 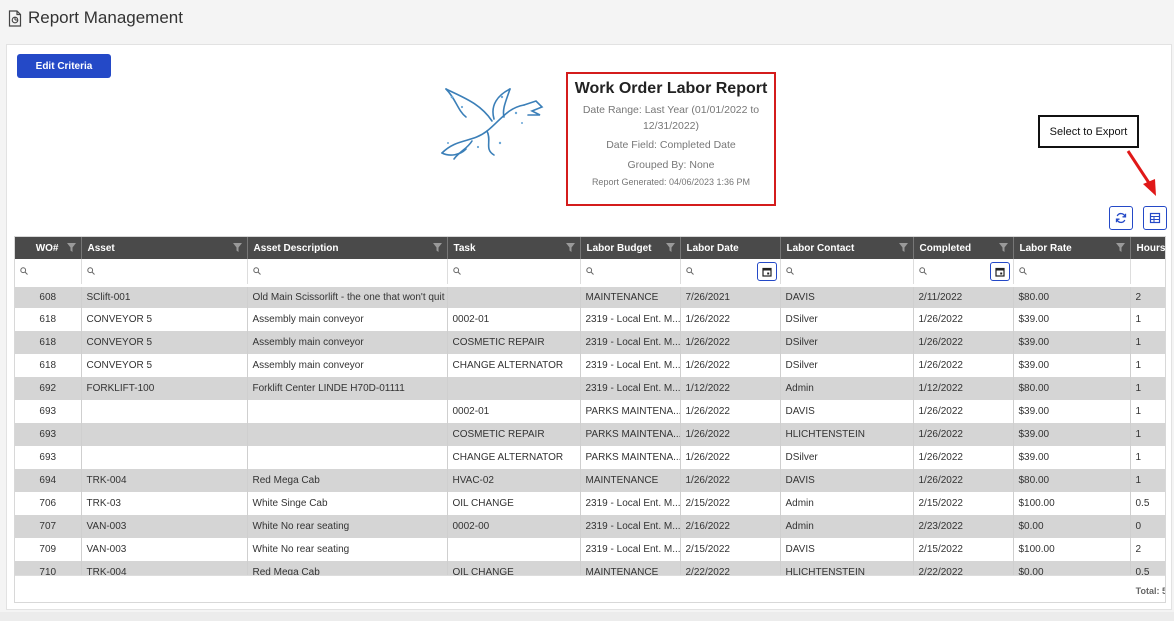 I want to click on cell-labor-rate: $39.00, so click(x=1072, y=319).